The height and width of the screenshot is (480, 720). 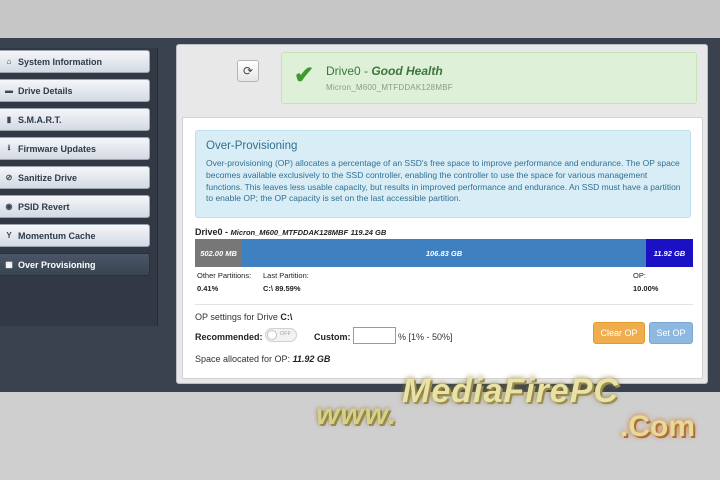 I want to click on other-partitions-value: 0.41%, so click(x=208, y=288).